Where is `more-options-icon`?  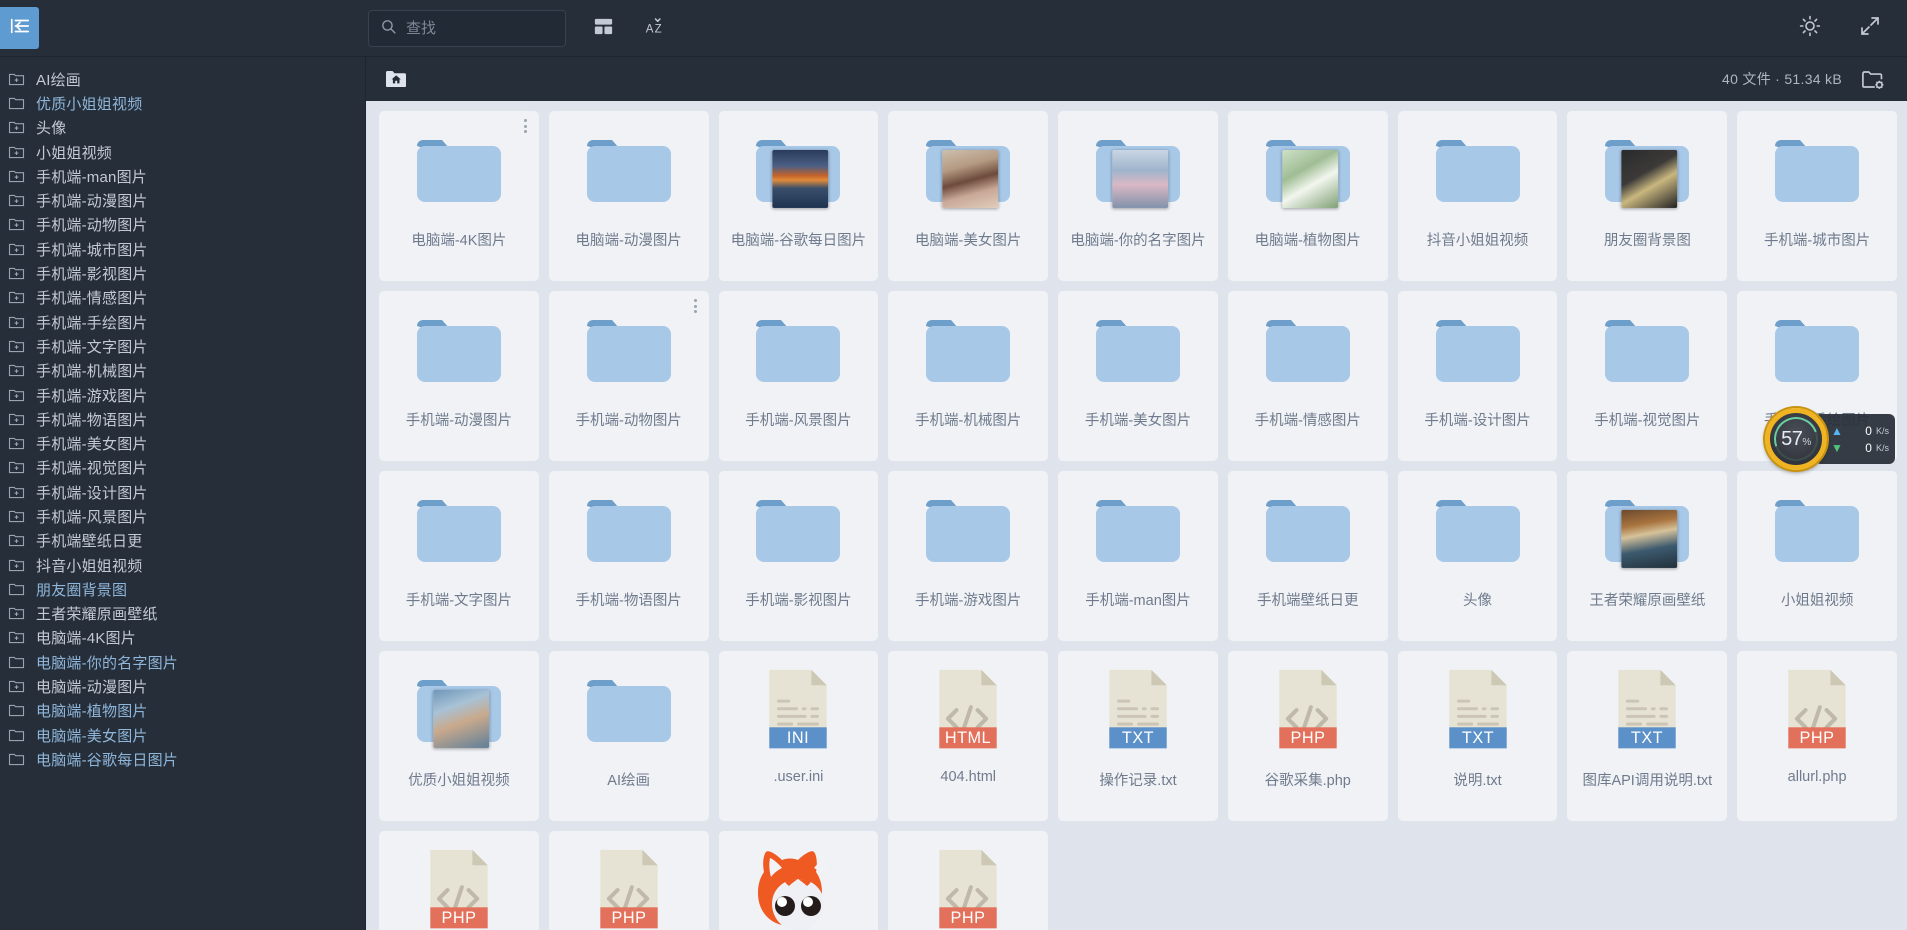 more-options-icon is located at coordinates (525, 126).